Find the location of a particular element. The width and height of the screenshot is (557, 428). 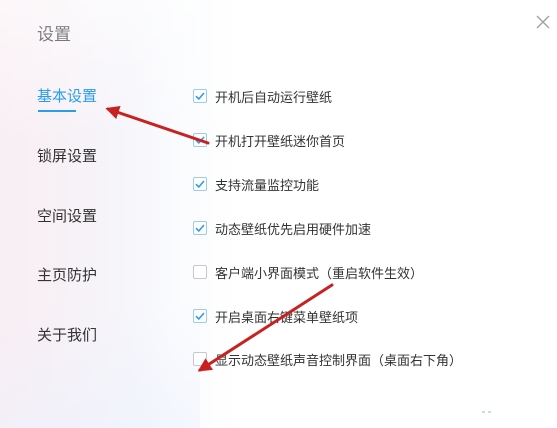

option-label: 开启桌面右键菜单壁纸项 is located at coordinates (287, 318).